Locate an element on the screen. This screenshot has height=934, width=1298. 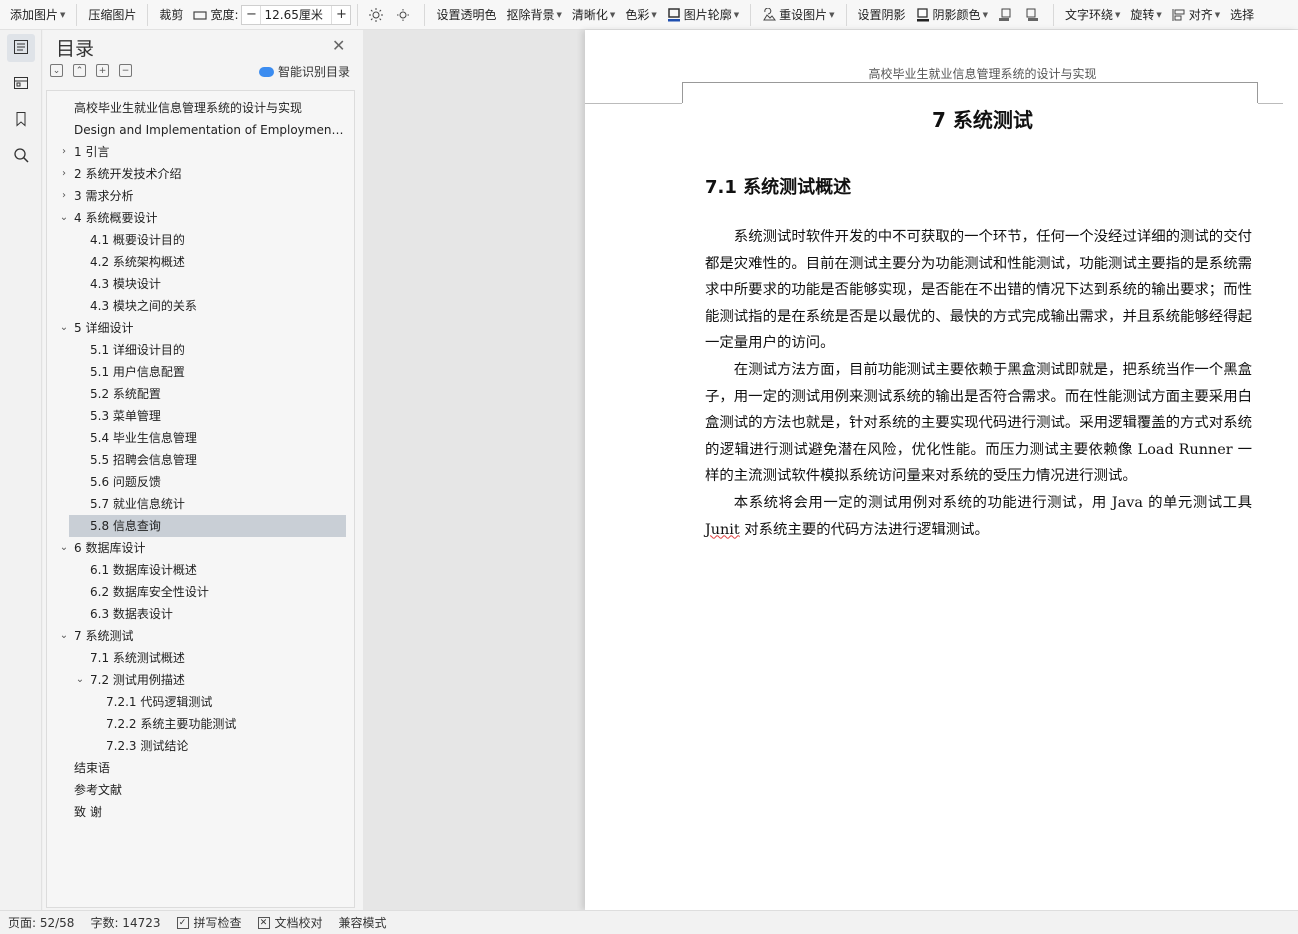
toc-item-label: 致 谢 is located at coordinates (88, 812).